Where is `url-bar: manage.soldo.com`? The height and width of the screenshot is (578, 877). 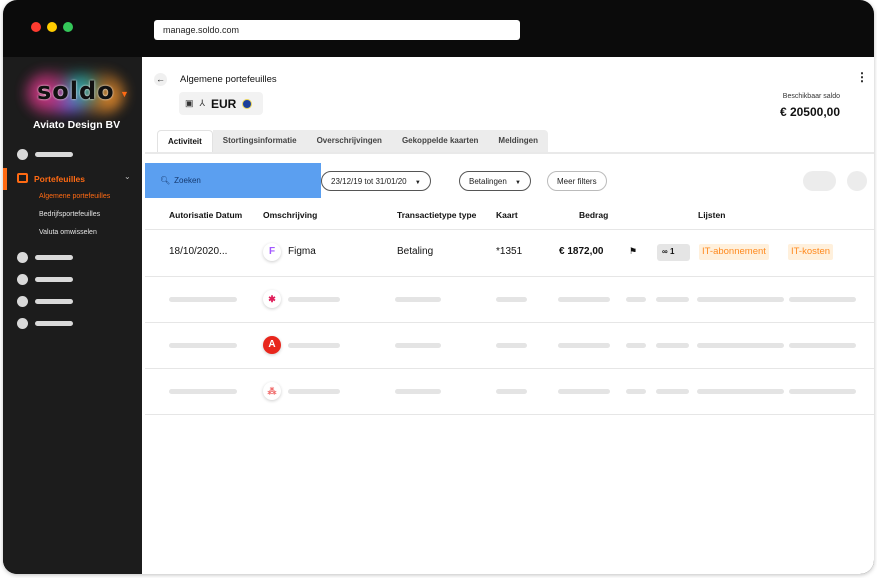 url-bar: manage.soldo.com is located at coordinates (337, 30).